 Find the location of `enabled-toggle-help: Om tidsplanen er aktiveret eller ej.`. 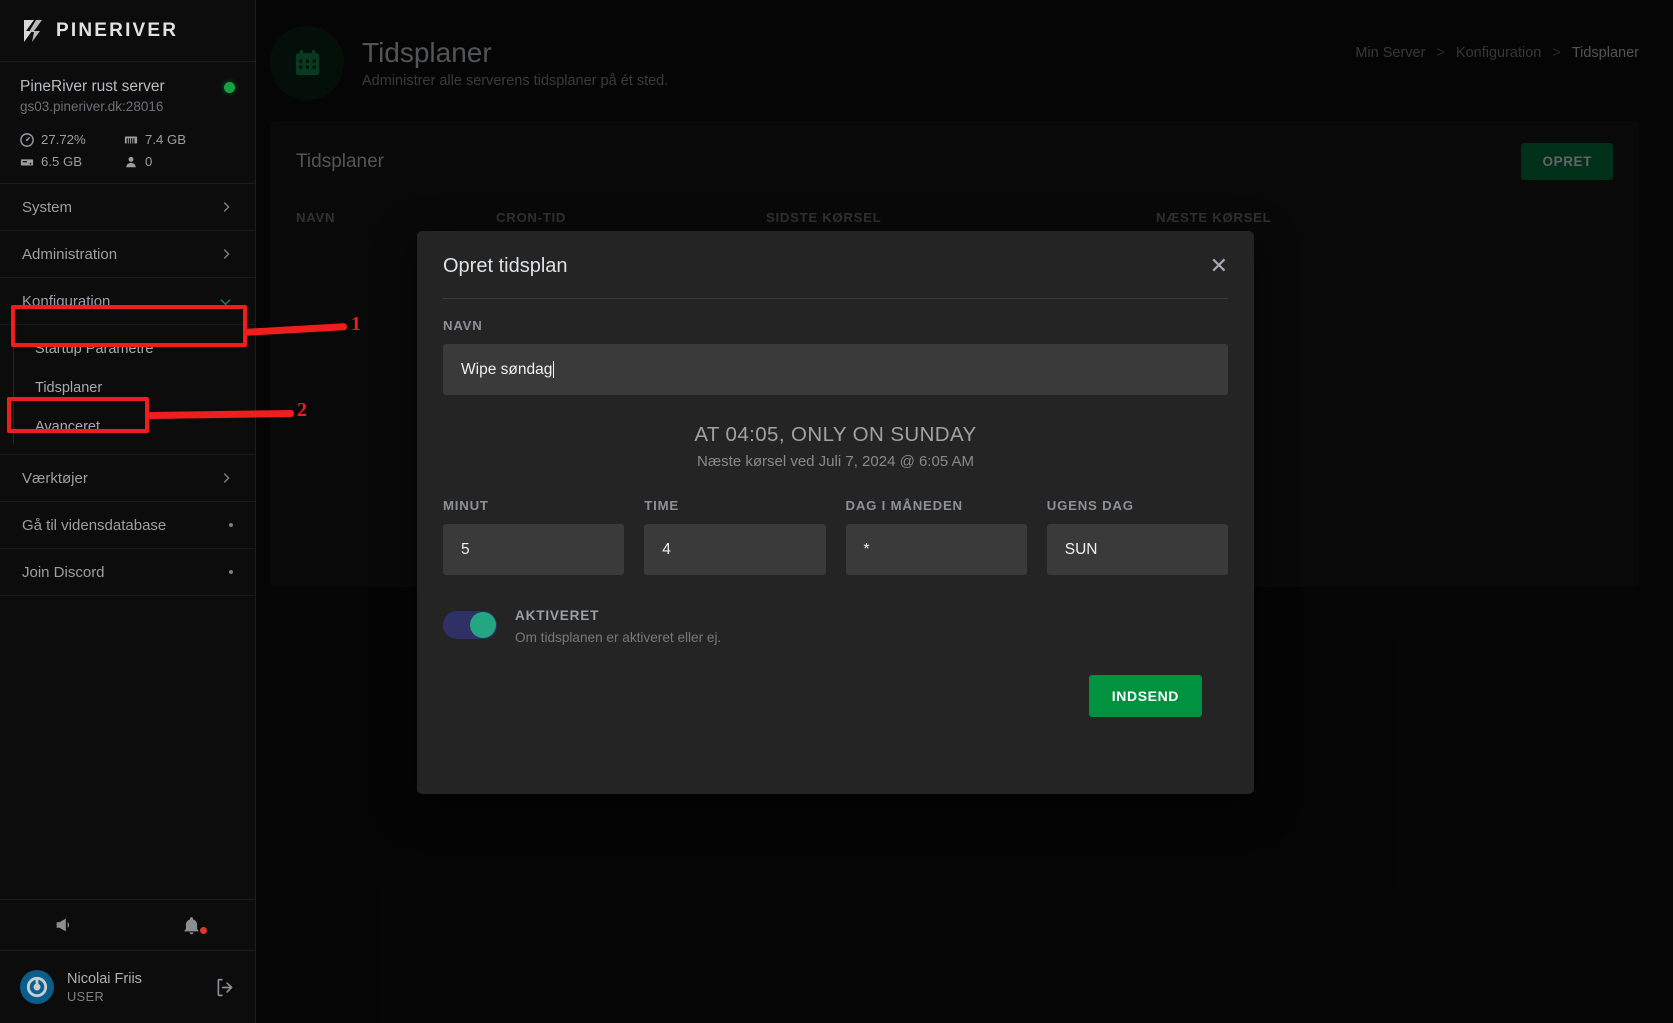

enabled-toggle-help: Om tidsplanen er aktiveret eller ej. is located at coordinates (618, 637).